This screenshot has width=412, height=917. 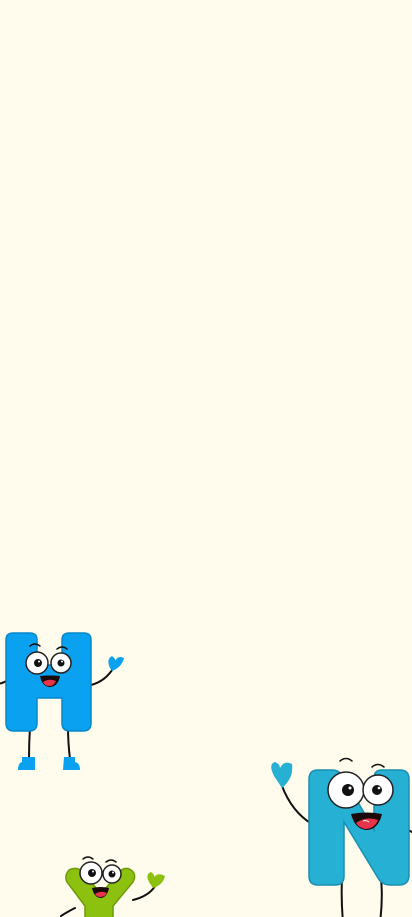 What do you see at coordinates (112, 886) in the screenshot?
I see `letter-y-mascot` at bounding box center [112, 886].